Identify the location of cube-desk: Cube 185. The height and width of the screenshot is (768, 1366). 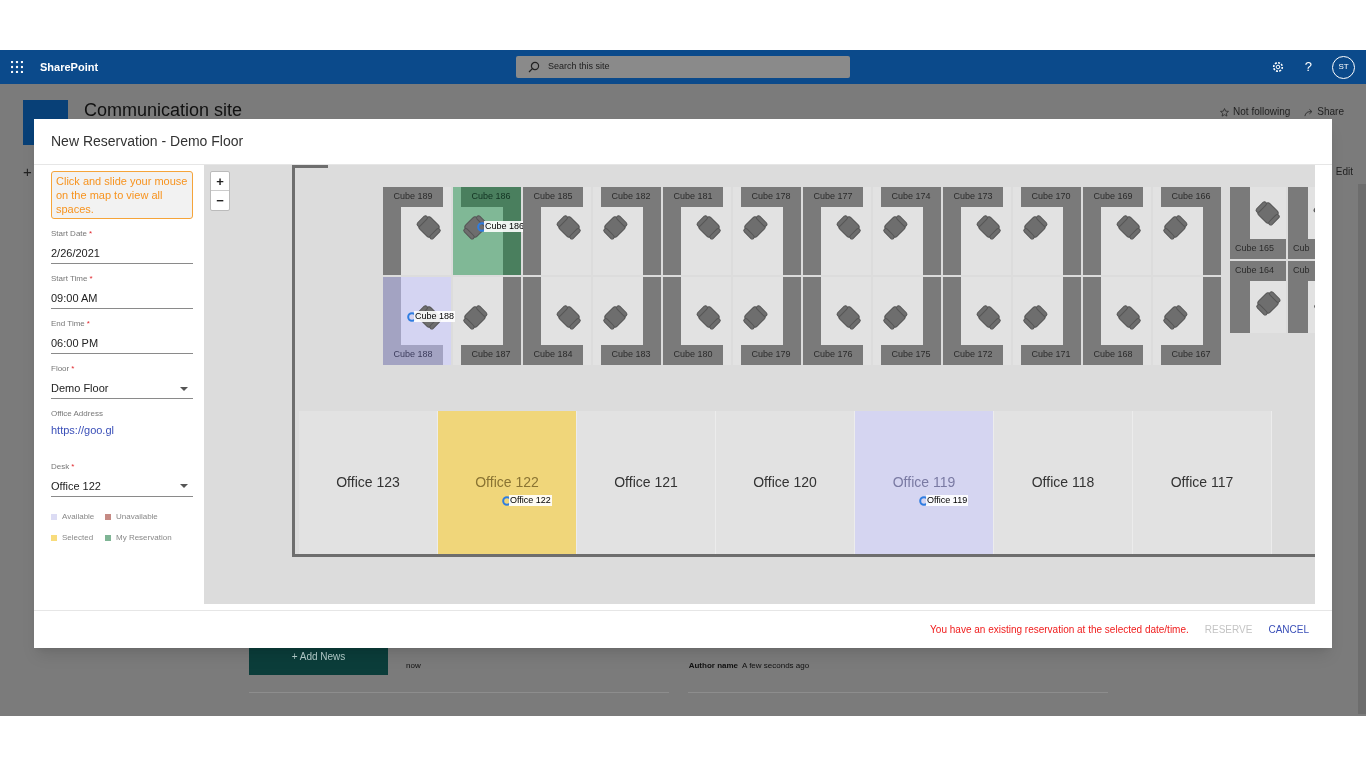
(557, 231).